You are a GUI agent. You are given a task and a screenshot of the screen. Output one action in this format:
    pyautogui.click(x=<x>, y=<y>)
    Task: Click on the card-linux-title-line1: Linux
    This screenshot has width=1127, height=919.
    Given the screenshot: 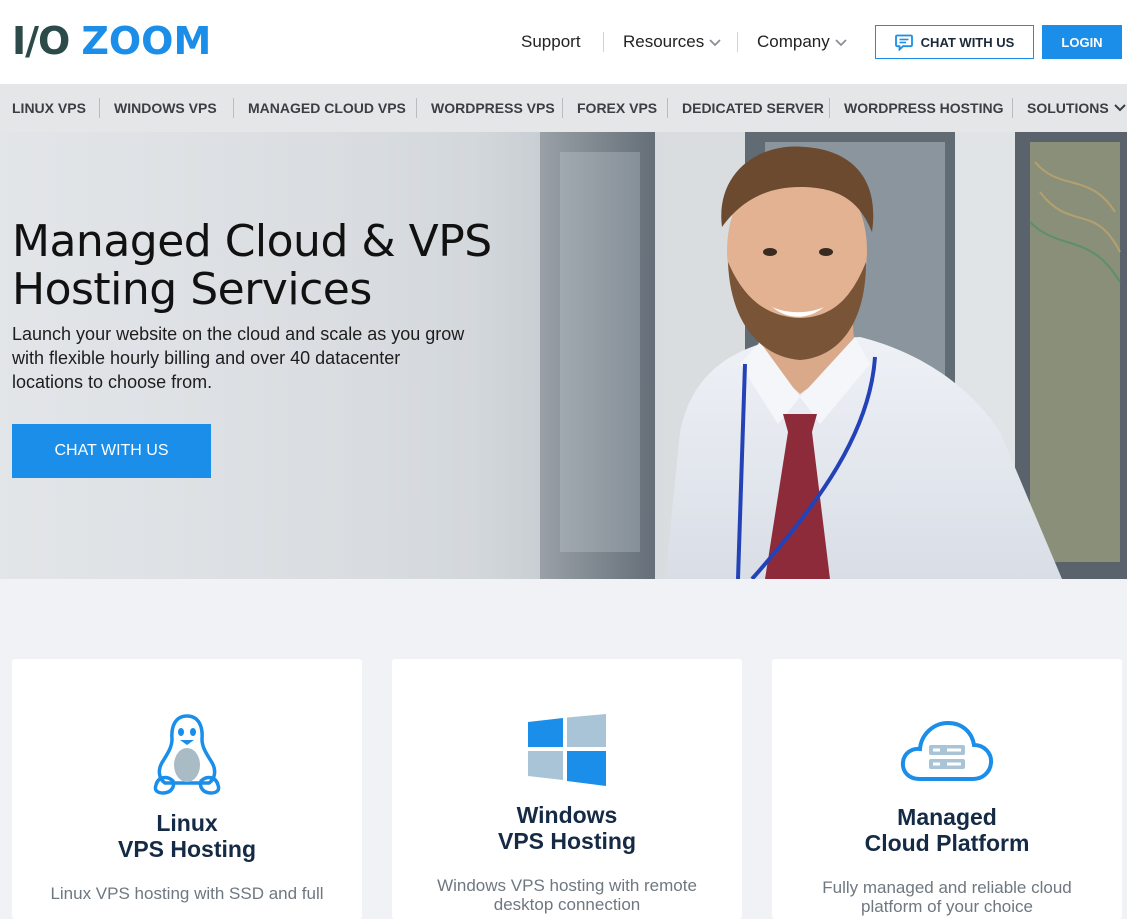 What is the action you would take?
    pyautogui.click(x=187, y=823)
    